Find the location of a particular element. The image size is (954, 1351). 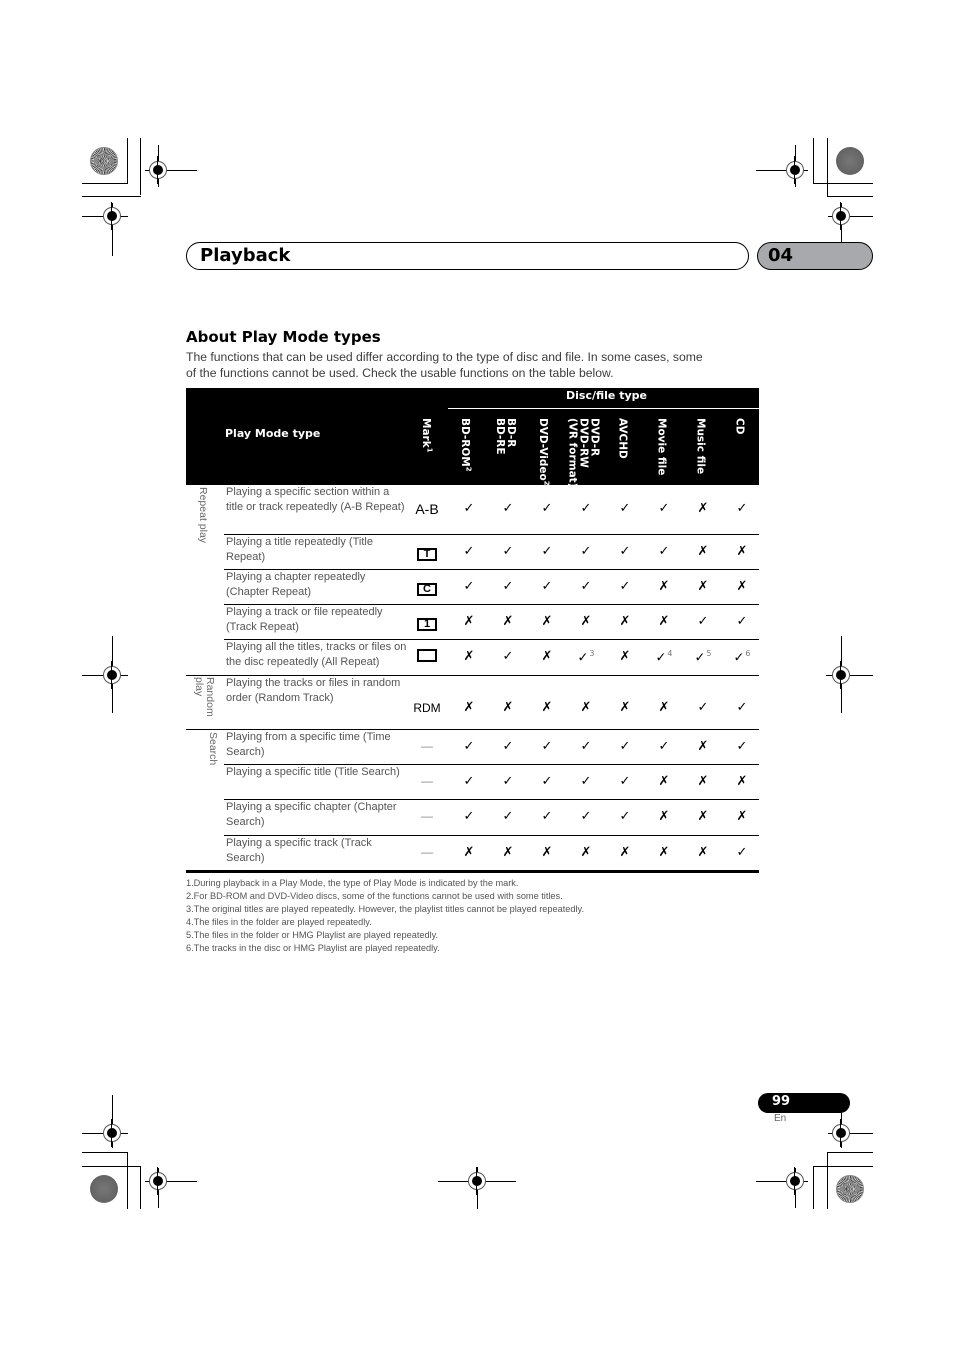

footnote-ref: 6 is located at coordinates (748, 653).